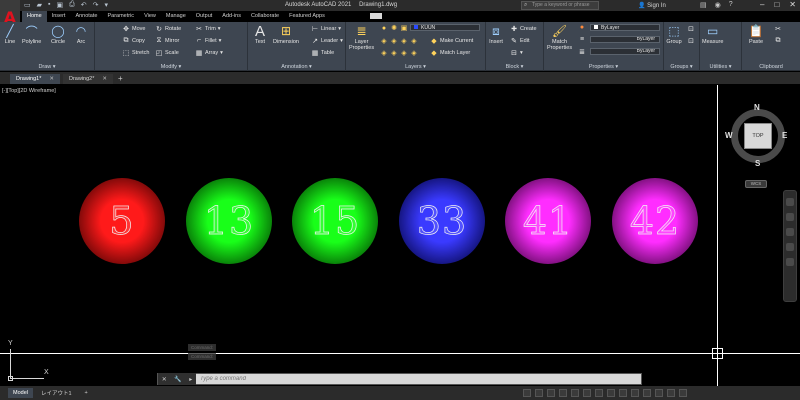 Image resolution: width=800 pixels, height=400 pixels. Describe the element at coordinates (122, 221) in the screenshot. I see `number-ball: 5` at that location.